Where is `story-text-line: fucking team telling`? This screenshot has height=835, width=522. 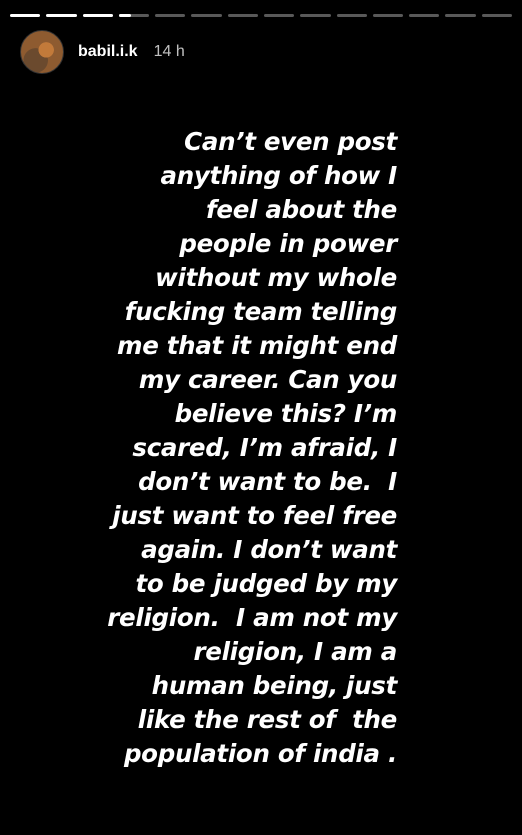
story-text-line: fucking team telling is located at coordinates (261, 311).